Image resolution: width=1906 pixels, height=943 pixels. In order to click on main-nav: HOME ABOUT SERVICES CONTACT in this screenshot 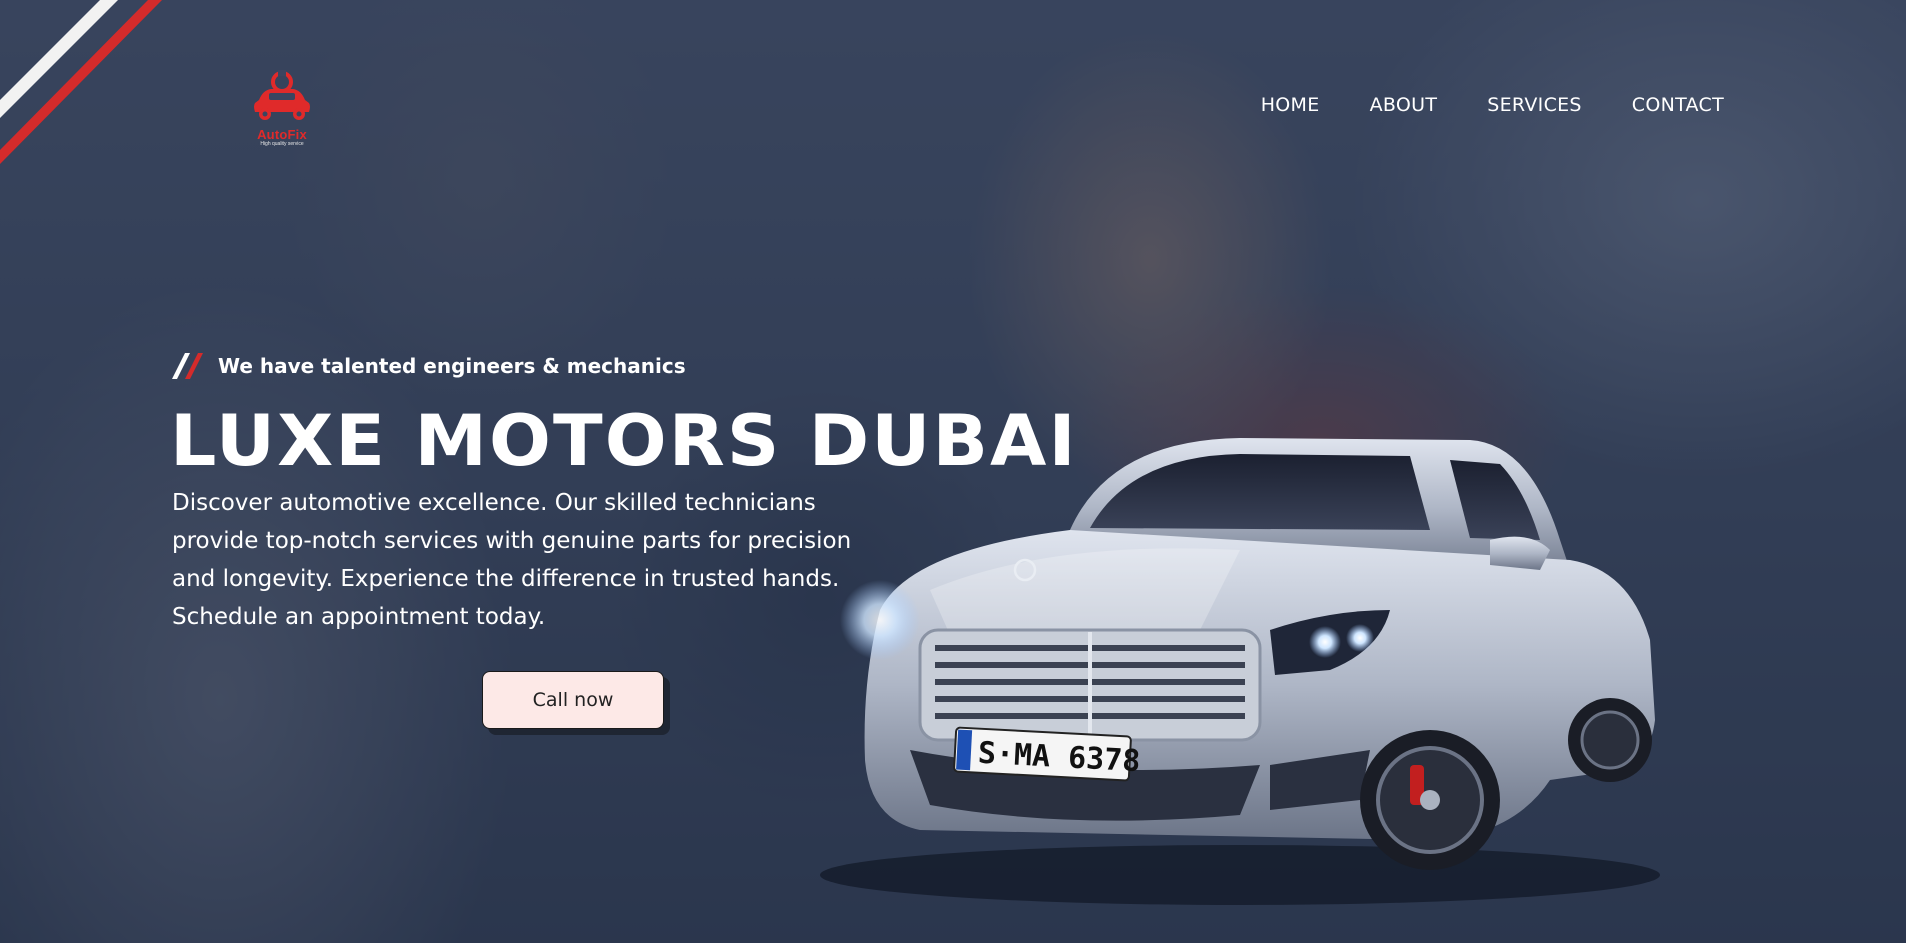, I will do `click(1492, 105)`.